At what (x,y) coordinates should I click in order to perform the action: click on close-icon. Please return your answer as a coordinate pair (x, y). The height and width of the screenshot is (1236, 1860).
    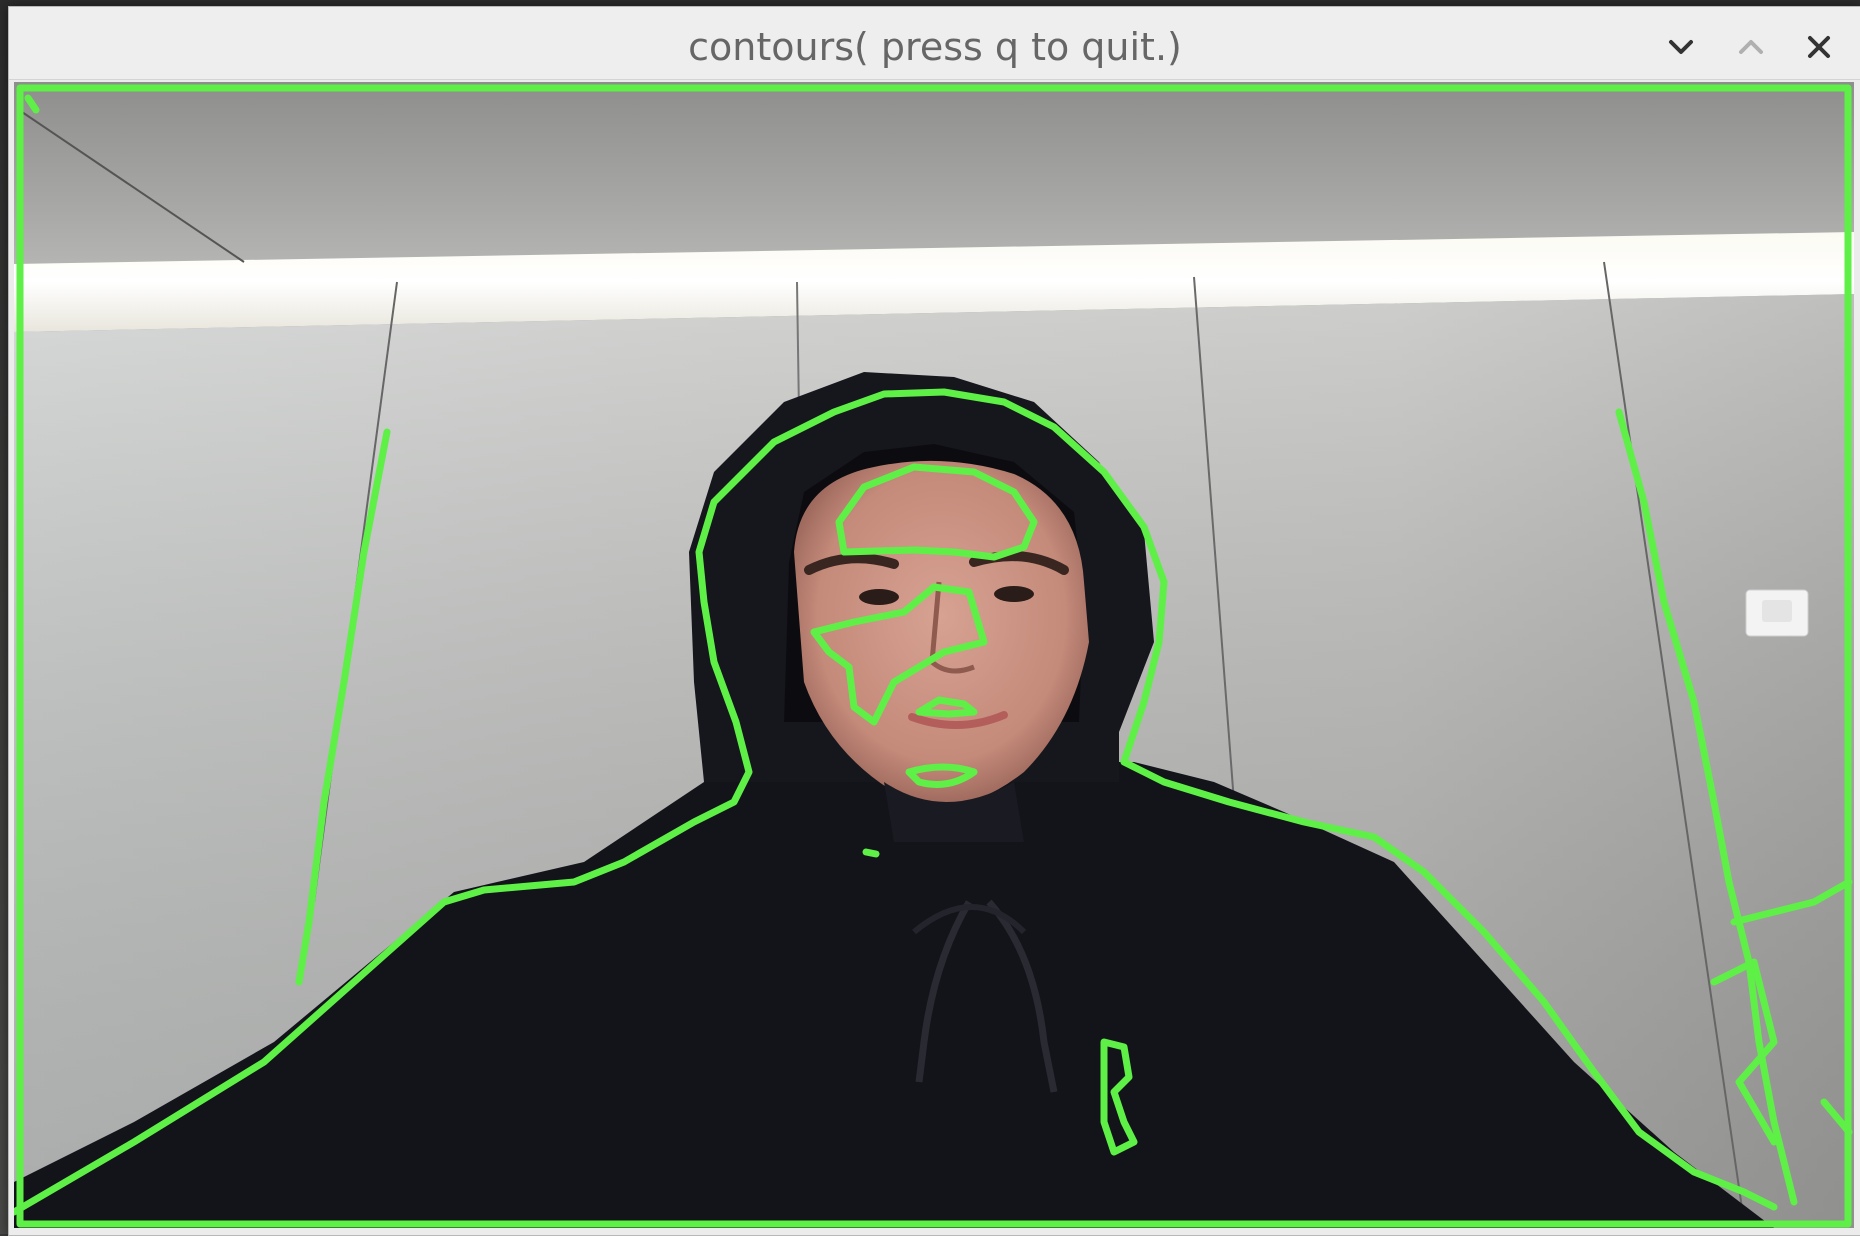
    Looking at the image, I should click on (1819, 47).